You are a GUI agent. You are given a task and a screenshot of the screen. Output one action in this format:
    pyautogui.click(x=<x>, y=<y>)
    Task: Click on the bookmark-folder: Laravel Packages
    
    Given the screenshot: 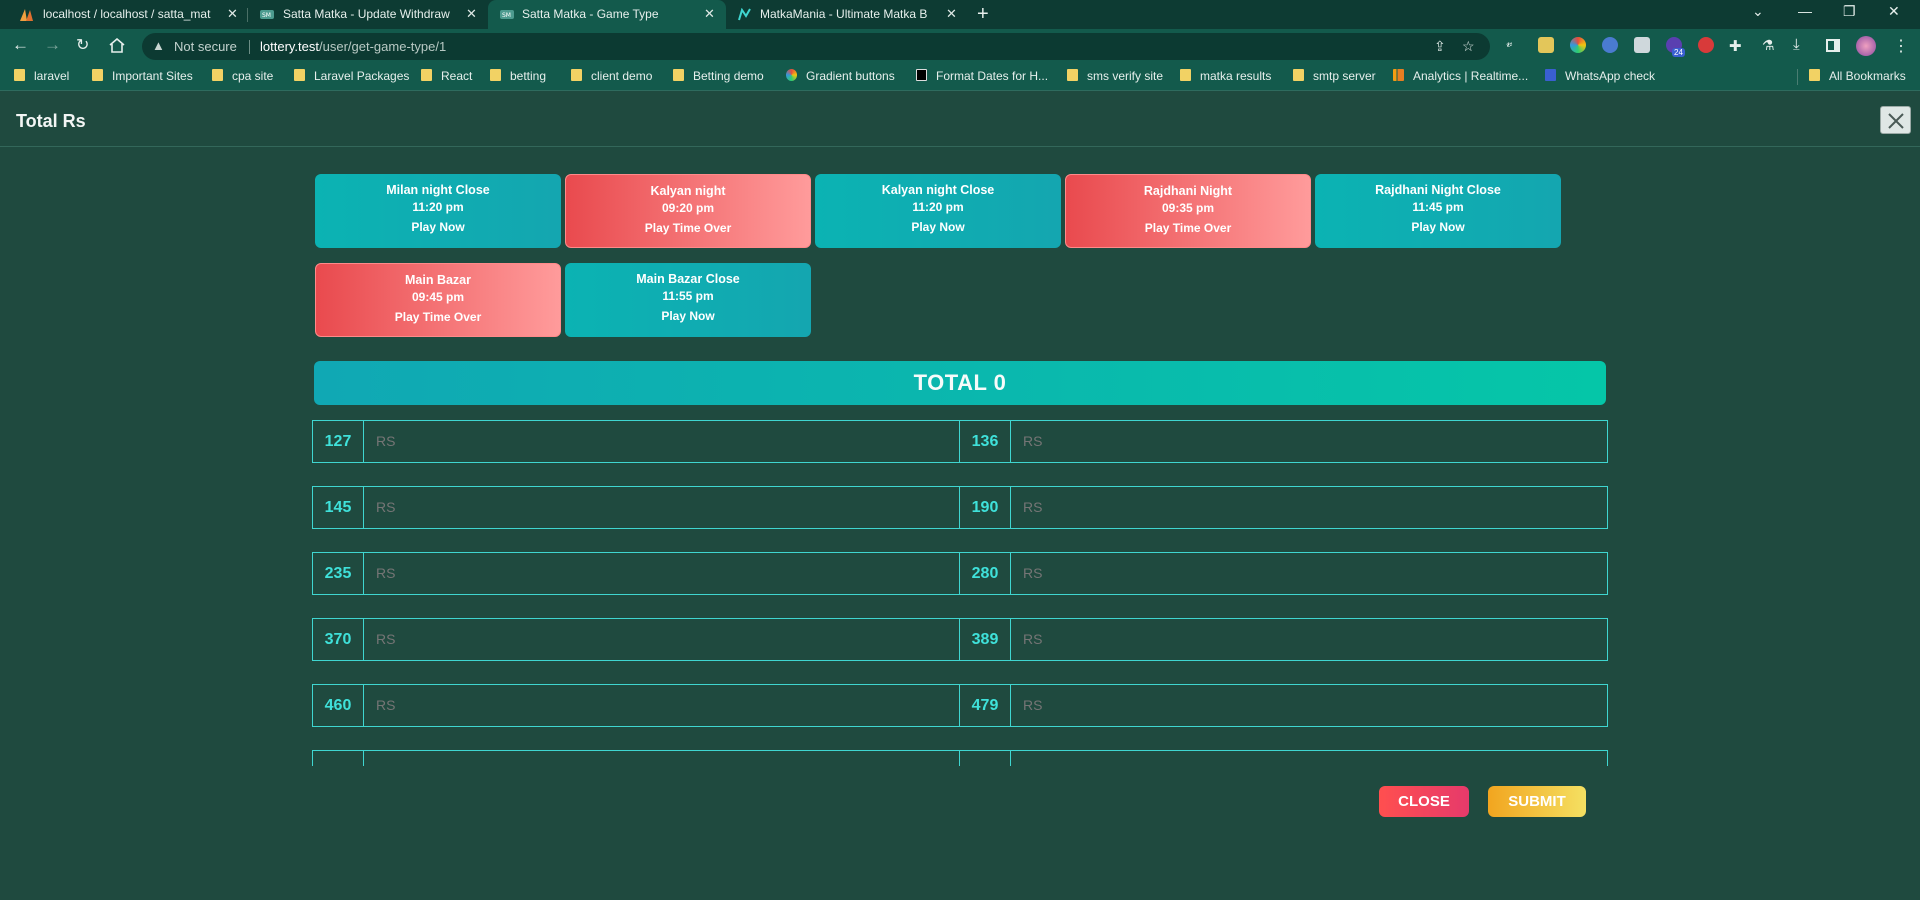 What is the action you would take?
    pyautogui.click(x=351, y=76)
    